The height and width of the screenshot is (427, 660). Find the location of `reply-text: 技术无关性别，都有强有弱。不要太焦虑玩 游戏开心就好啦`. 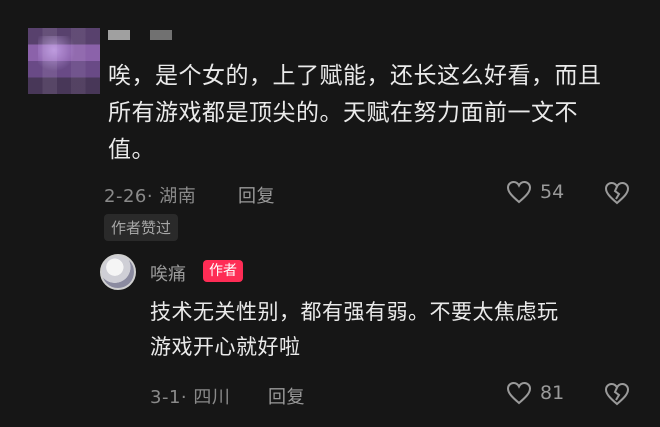

reply-text: 技术无关性别，都有强有弱。不要太焦虑玩 游戏开心就好啦 is located at coordinates (390, 330).